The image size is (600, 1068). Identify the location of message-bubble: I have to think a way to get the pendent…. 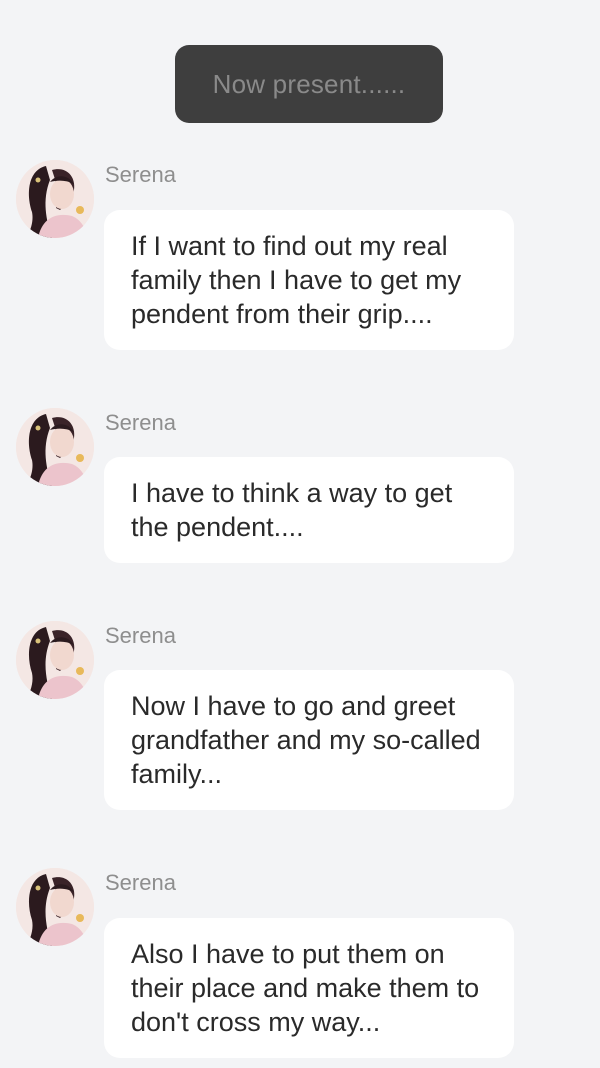
(309, 510).